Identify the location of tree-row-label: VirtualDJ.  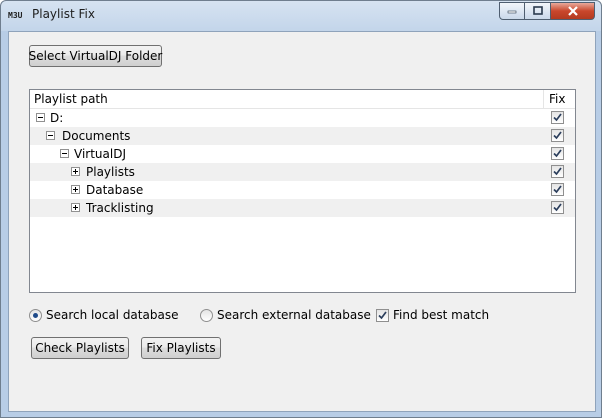
(100, 154).